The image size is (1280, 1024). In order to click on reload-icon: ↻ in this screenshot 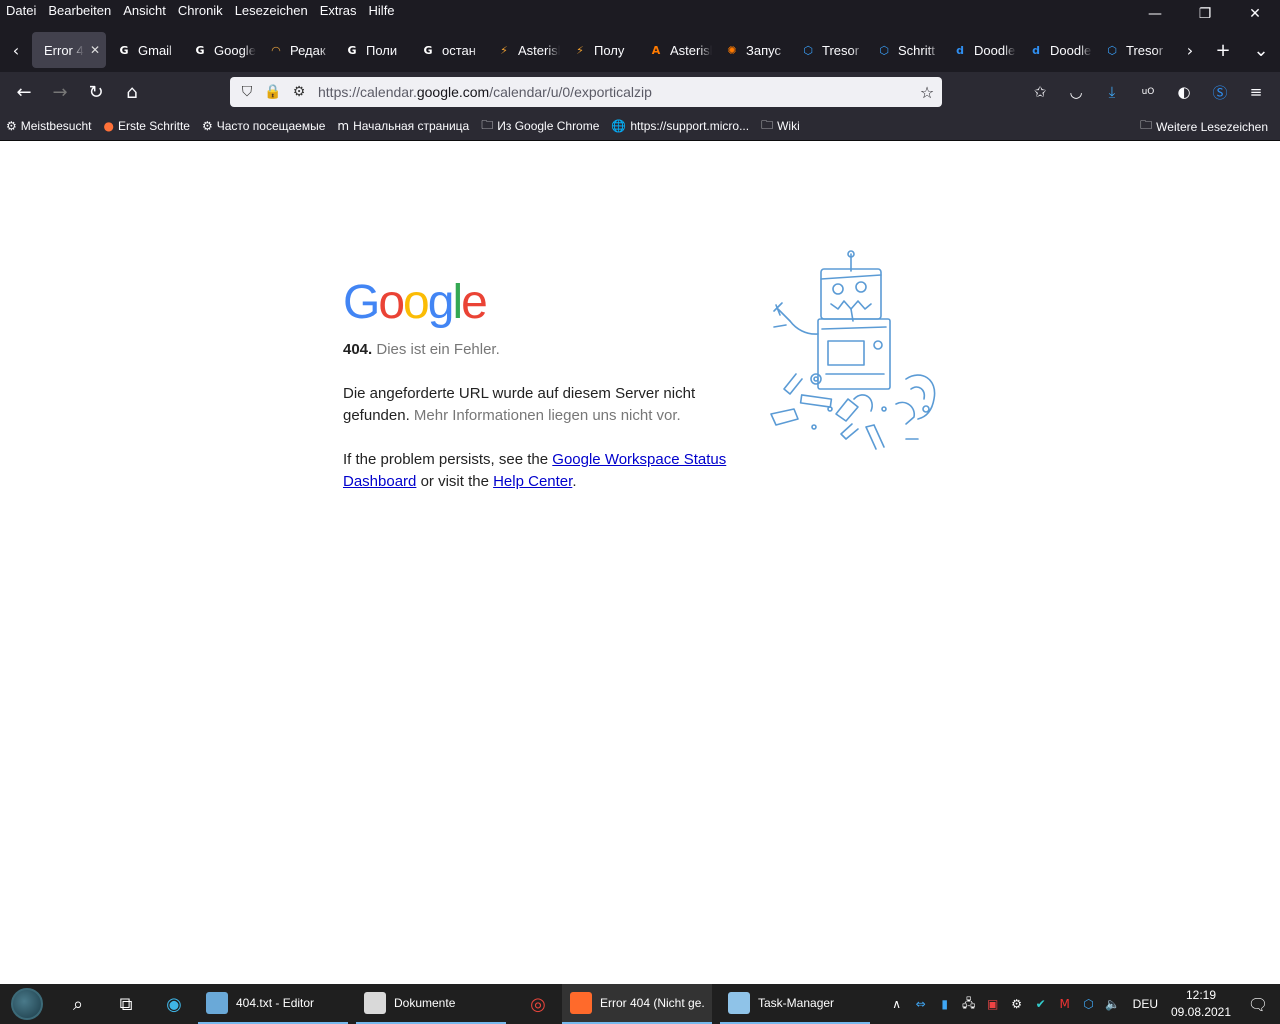, I will do `click(96, 92)`.